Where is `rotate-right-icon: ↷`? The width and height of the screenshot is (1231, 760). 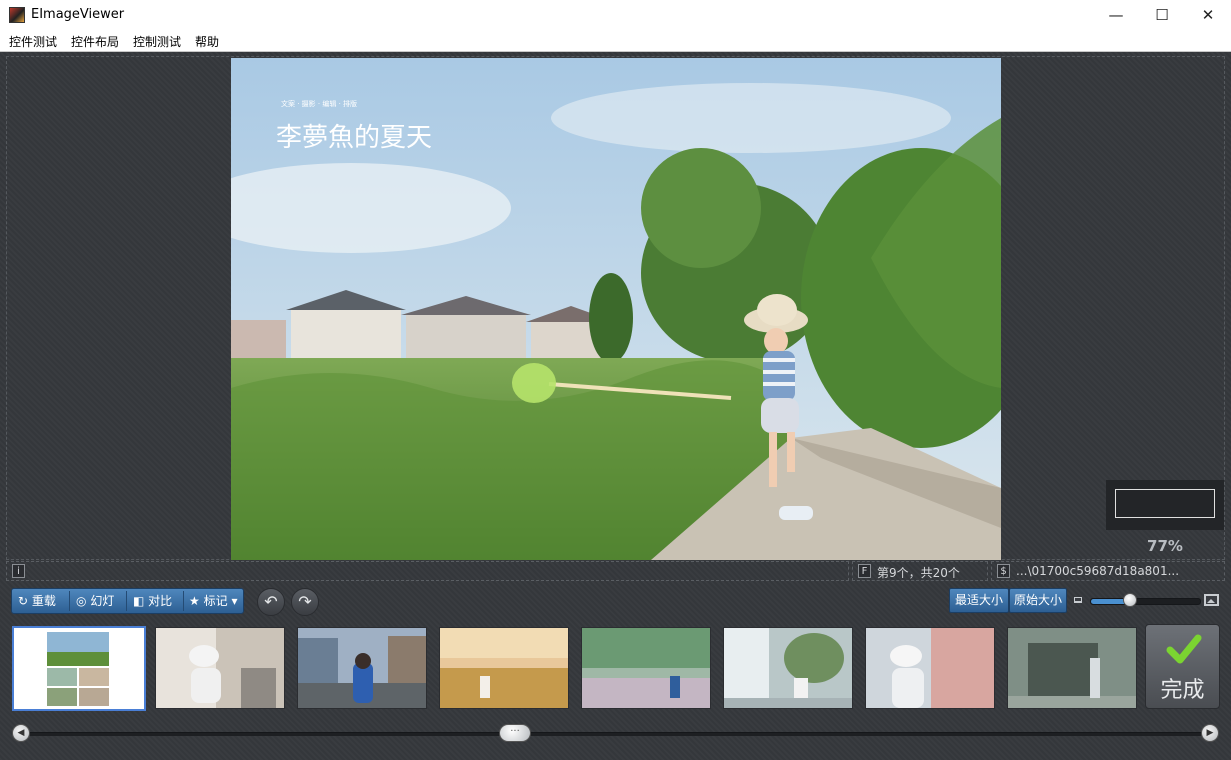
rotate-right-icon: ↷ is located at coordinates (305, 601).